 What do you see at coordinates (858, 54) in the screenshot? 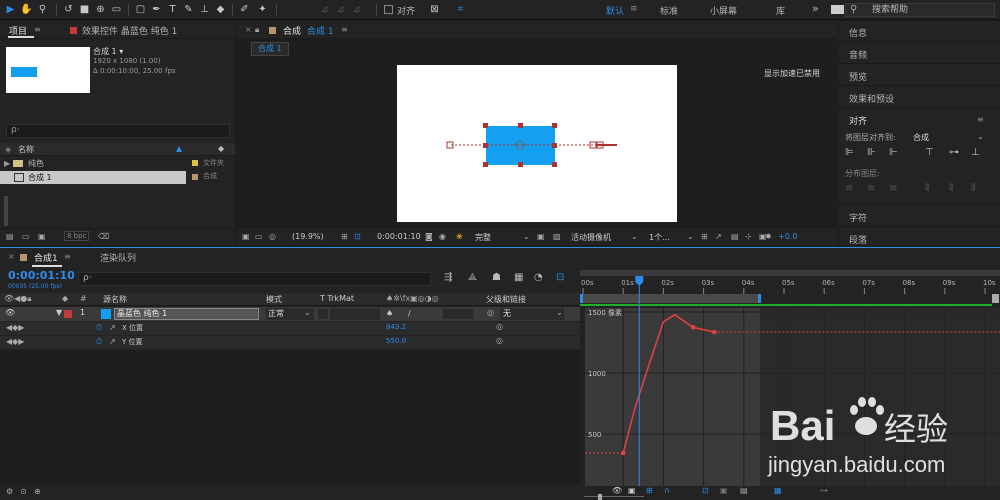
I see `audio-panel-tab: 音频` at bounding box center [858, 54].